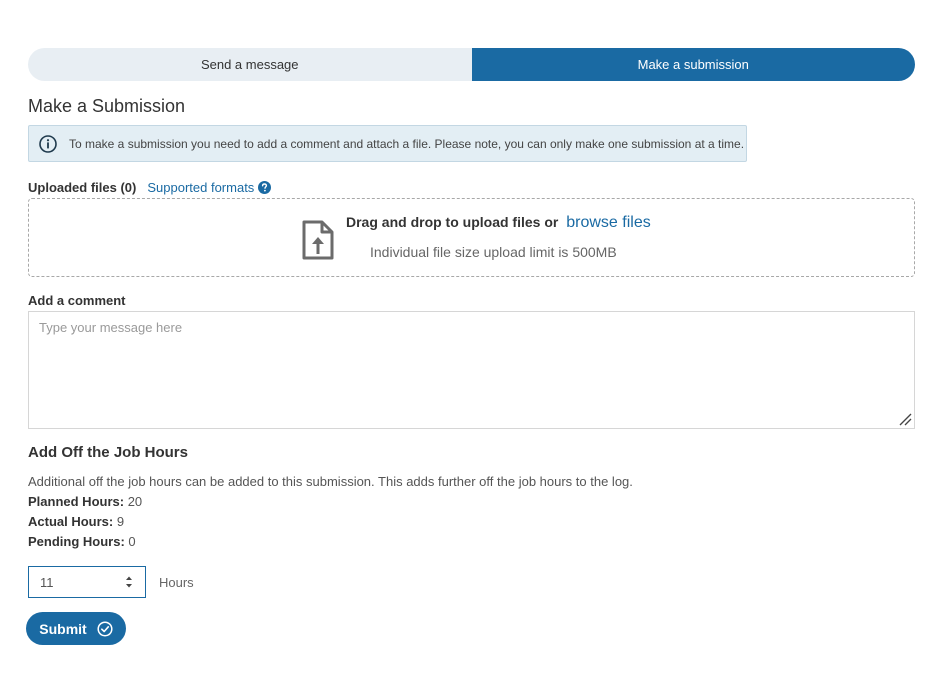 This screenshot has width=940, height=681. Describe the element at coordinates (132, 541) in the screenshot. I see `pending-hours-value: 0` at that location.